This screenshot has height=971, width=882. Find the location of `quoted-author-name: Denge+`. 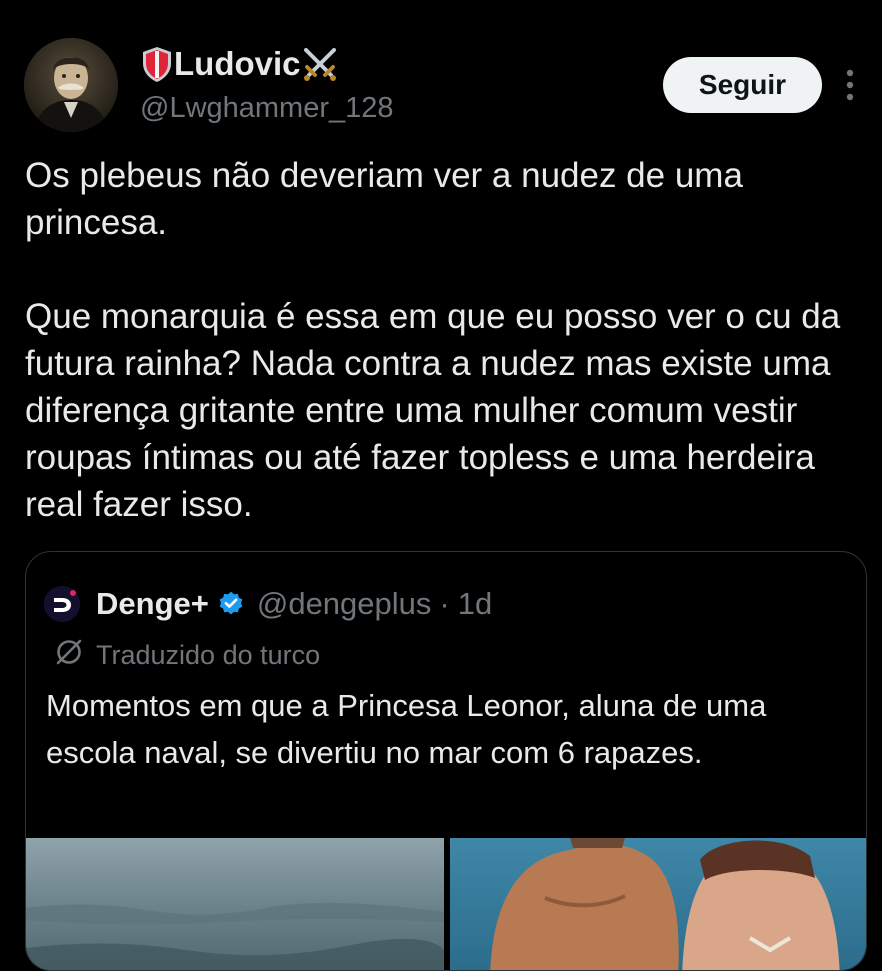

quoted-author-name: Denge+ is located at coordinates (152, 604).